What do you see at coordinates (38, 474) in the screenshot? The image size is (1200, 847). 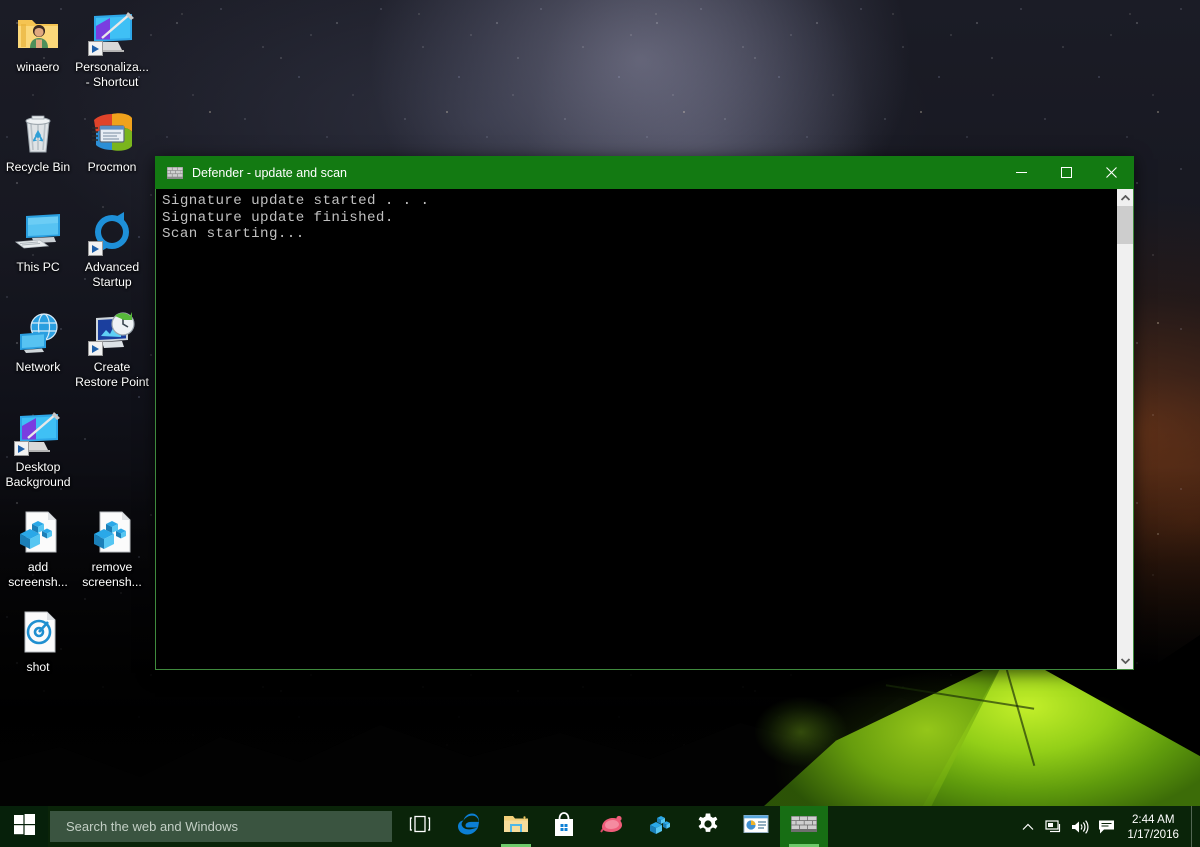 I see `desktop-icon-label: Desktop Background` at bounding box center [38, 474].